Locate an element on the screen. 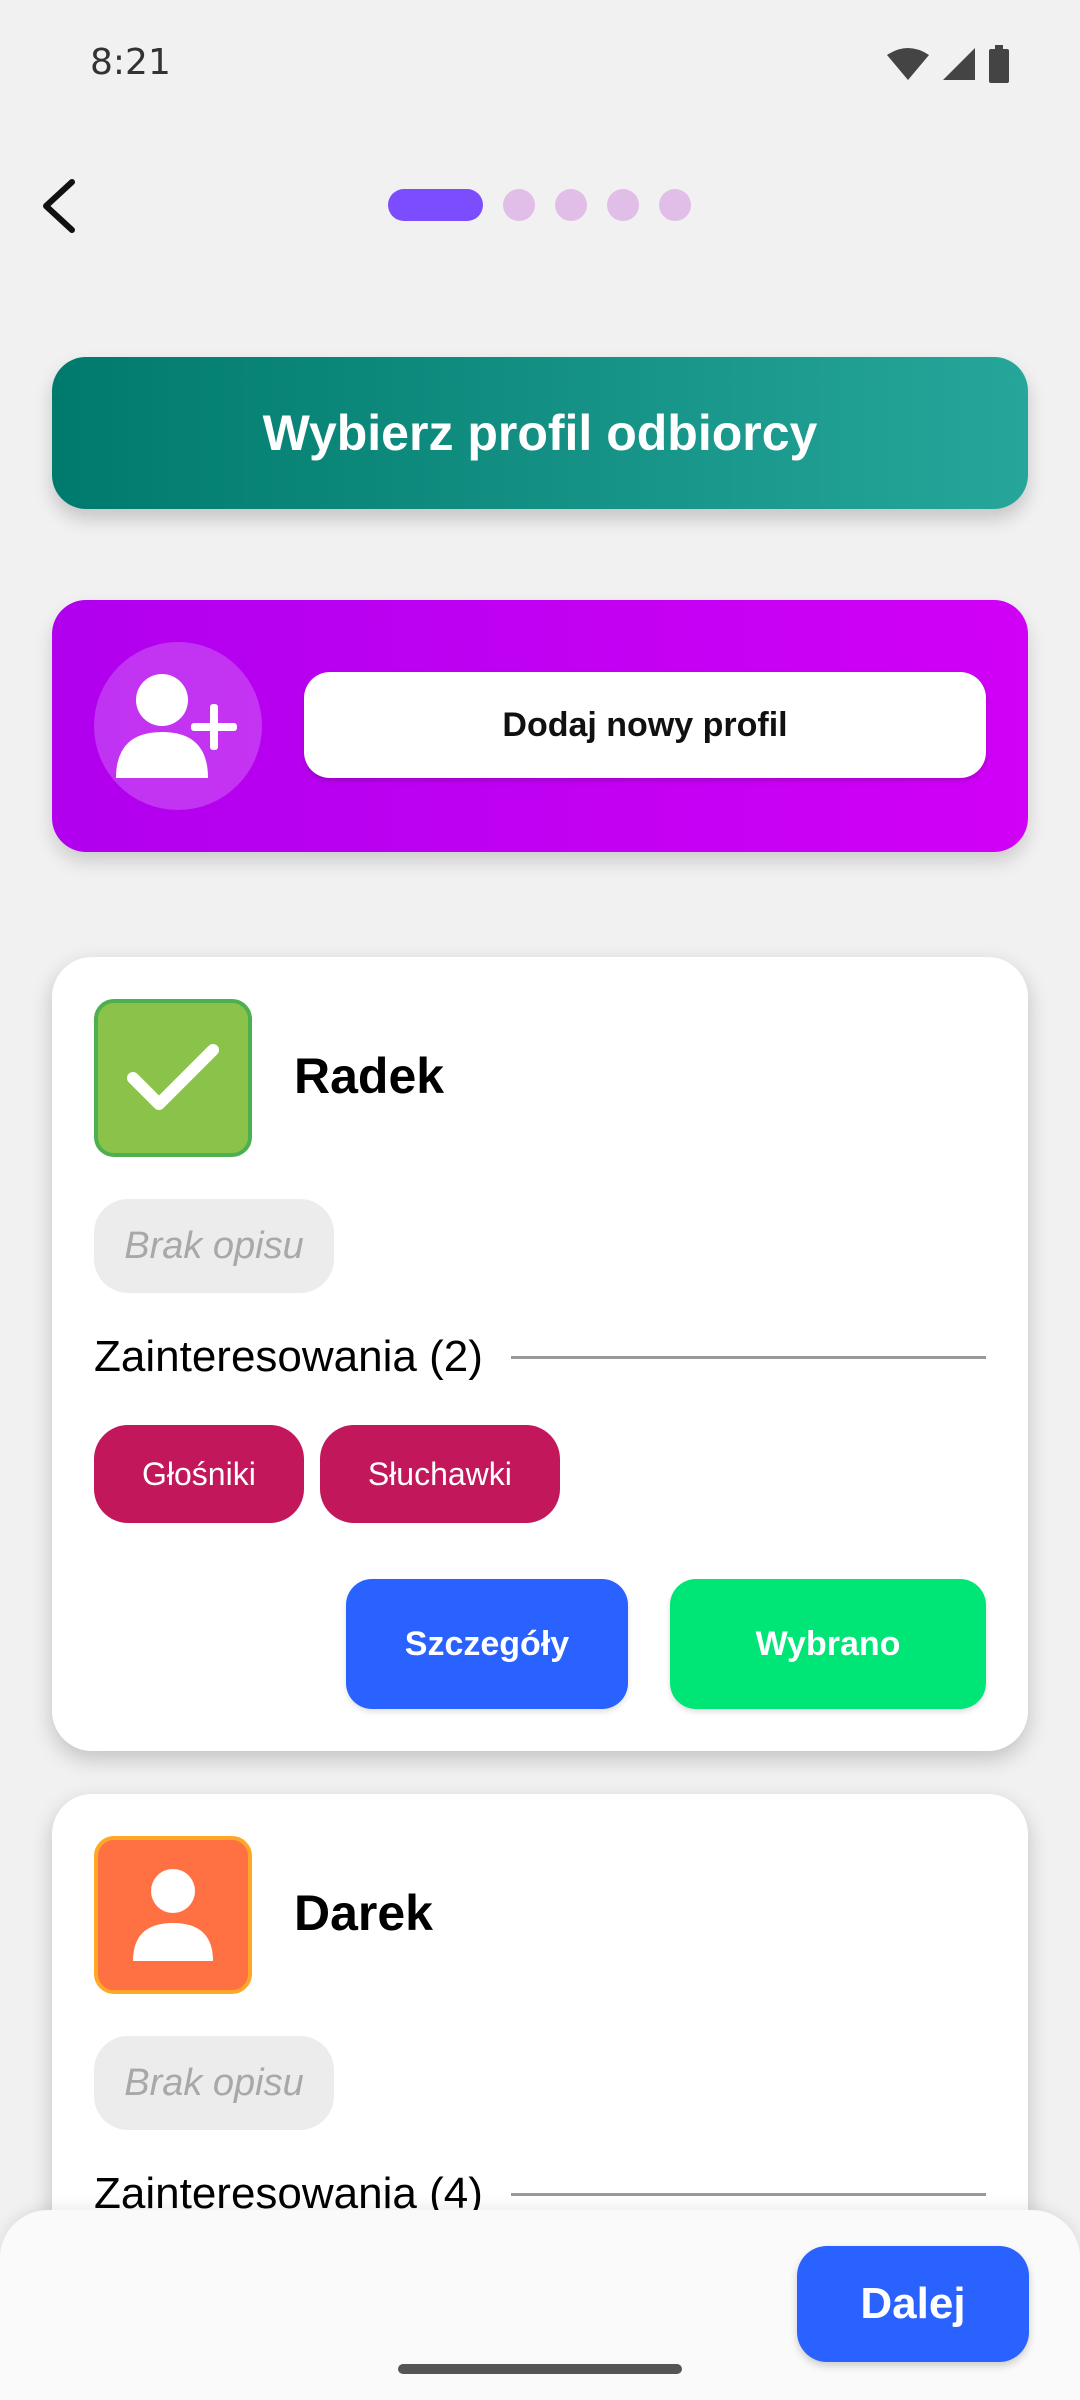 Image resolution: width=1080 pixels, height=2400 pixels. next-button: Dalej is located at coordinates (913, 2304).